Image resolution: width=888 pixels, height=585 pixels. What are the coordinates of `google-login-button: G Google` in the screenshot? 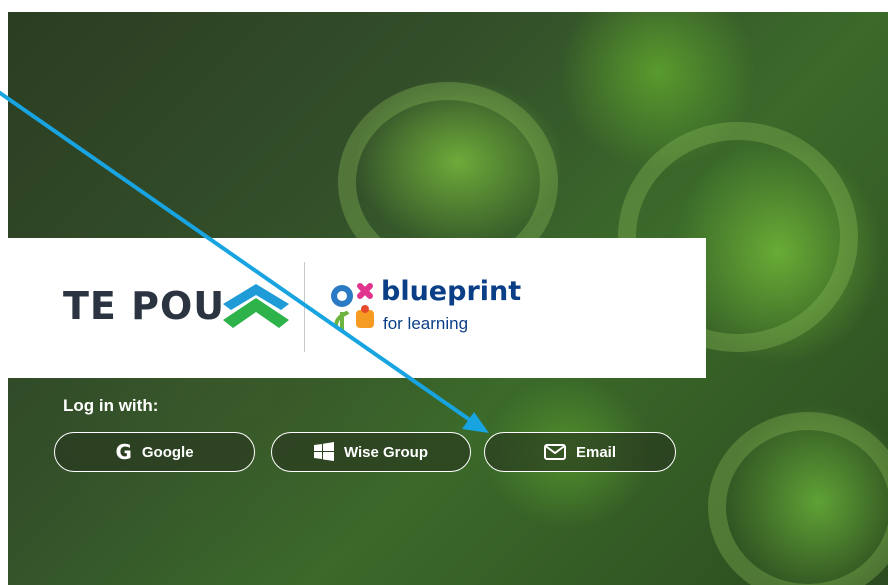 It's located at (154, 452).